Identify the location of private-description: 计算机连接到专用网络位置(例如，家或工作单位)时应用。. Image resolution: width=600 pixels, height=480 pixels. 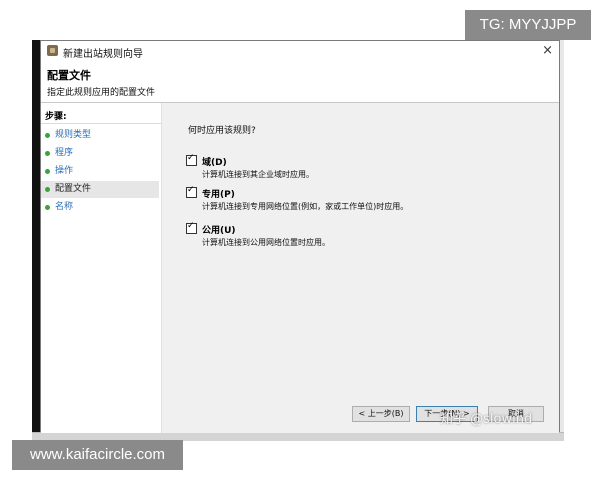
(305, 206).